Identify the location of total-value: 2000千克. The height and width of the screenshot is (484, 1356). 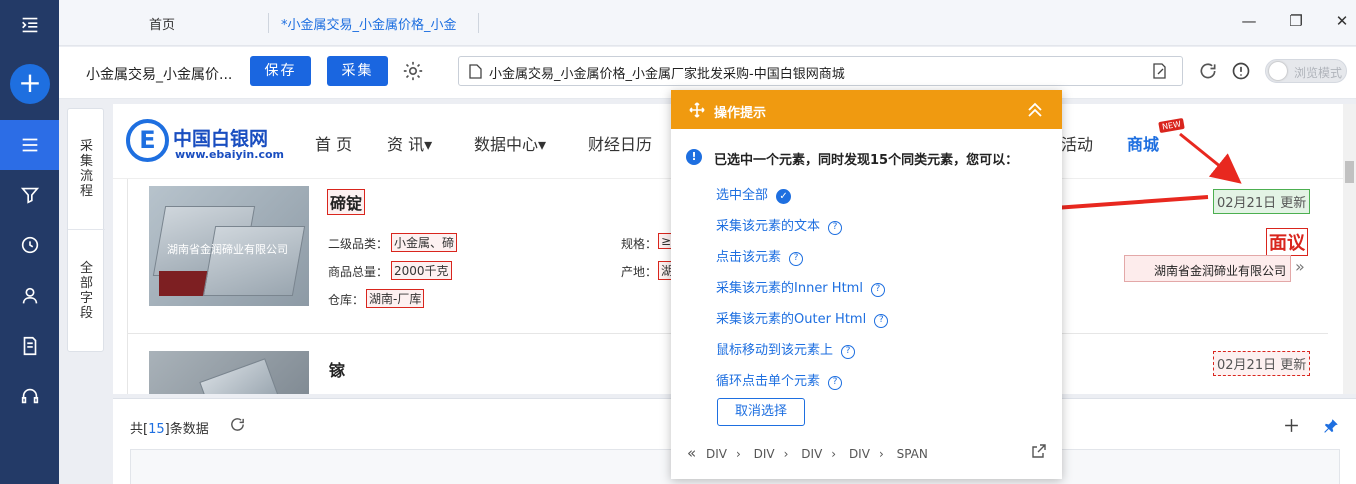
(421, 270).